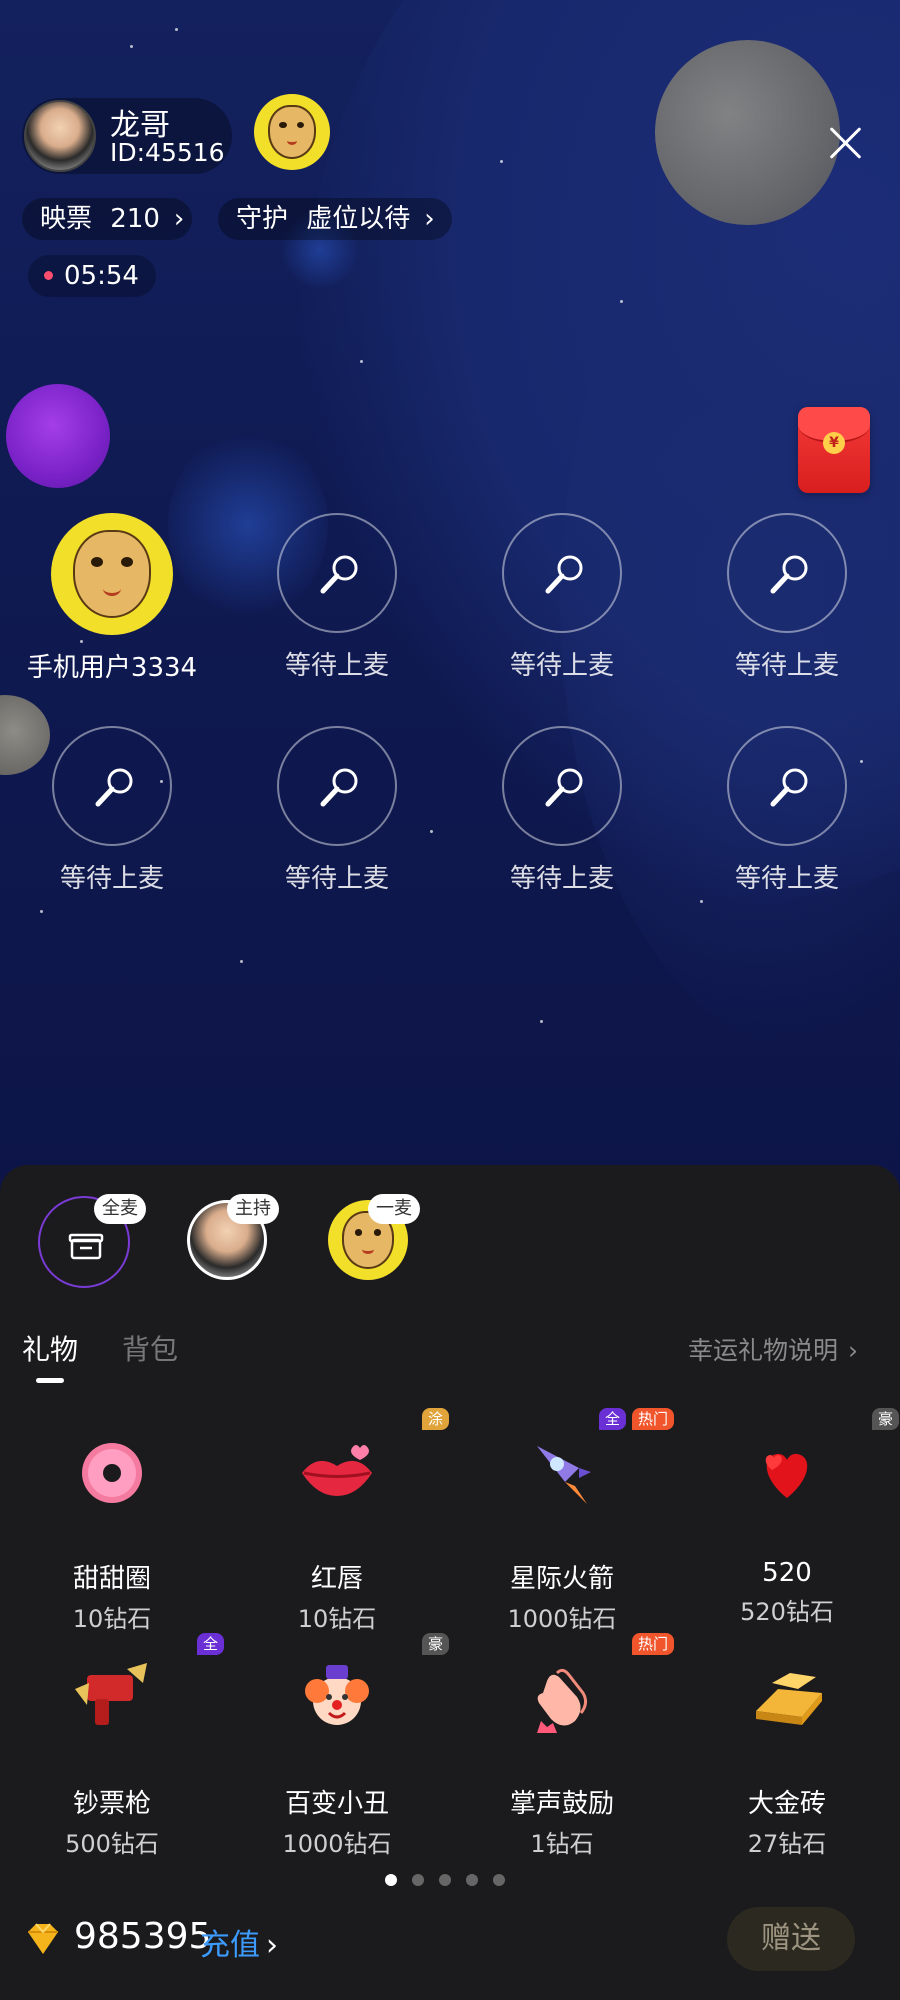  Describe the element at coordinates (112, 1844) in the screenshot. I see `gift-price: 500钻石` at that location.